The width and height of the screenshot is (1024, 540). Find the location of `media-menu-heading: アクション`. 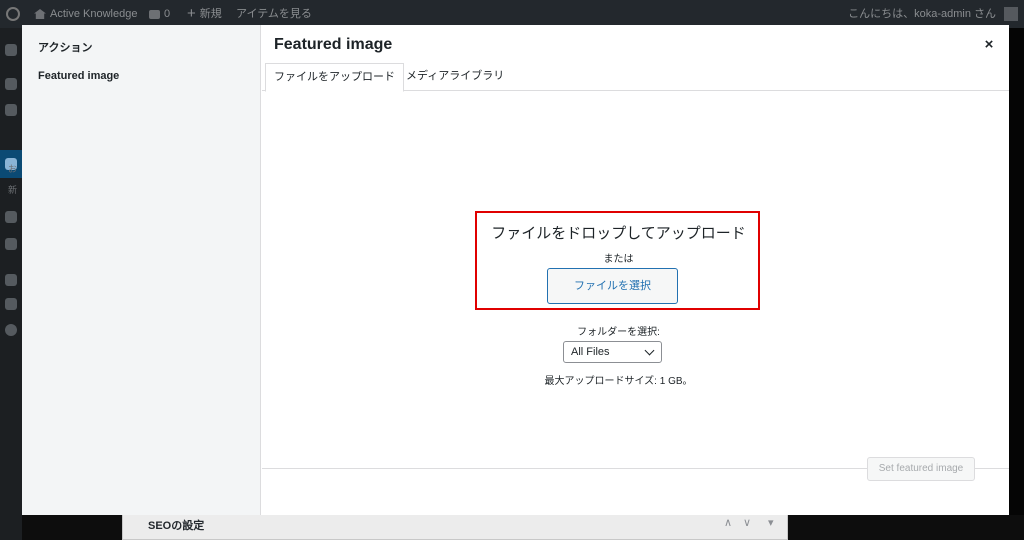

media-menu-heading: アクション is located at coordinates (65, 48).